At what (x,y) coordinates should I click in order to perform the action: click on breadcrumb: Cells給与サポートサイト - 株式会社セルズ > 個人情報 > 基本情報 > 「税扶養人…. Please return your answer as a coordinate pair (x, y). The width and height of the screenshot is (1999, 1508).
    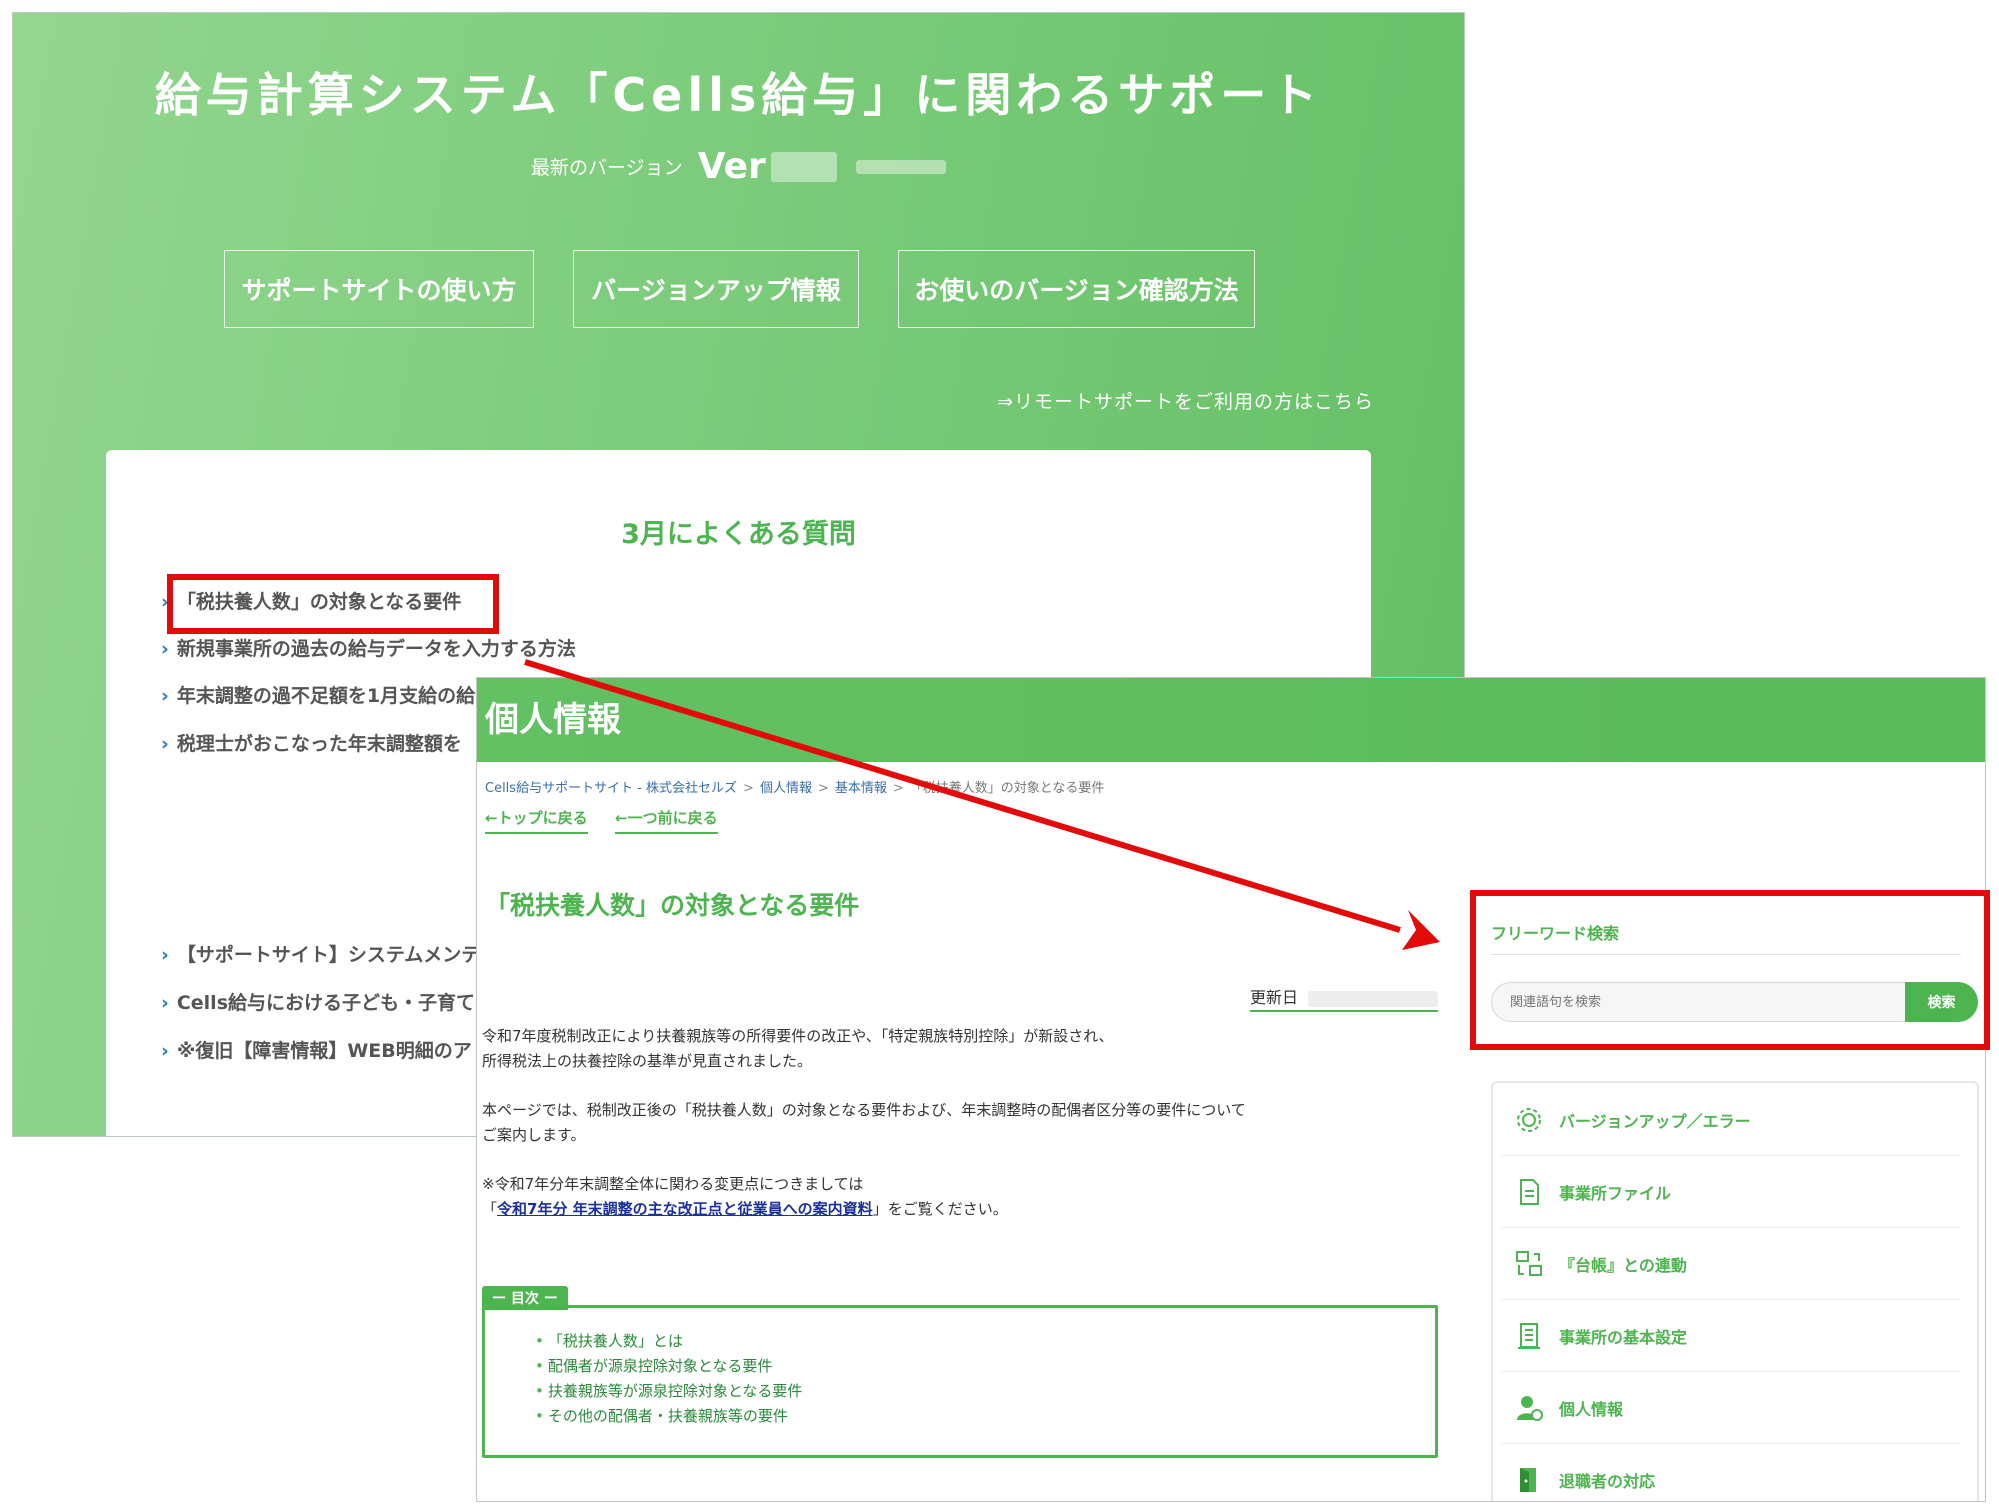
    Looking at the image, I should click on (794, 786).